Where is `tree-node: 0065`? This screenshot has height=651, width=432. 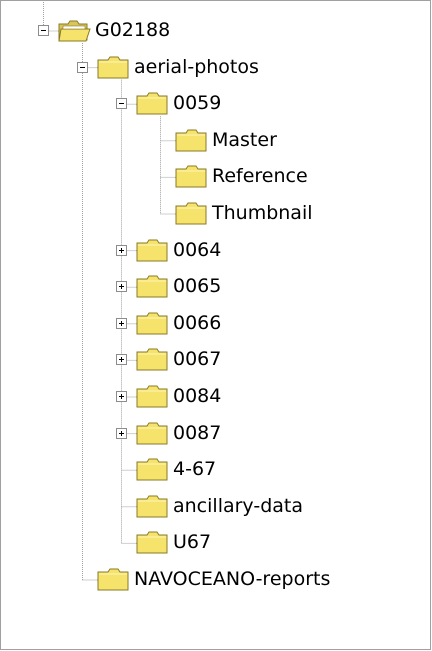
tree-node: 0065 is located at coordinates (215, 287).